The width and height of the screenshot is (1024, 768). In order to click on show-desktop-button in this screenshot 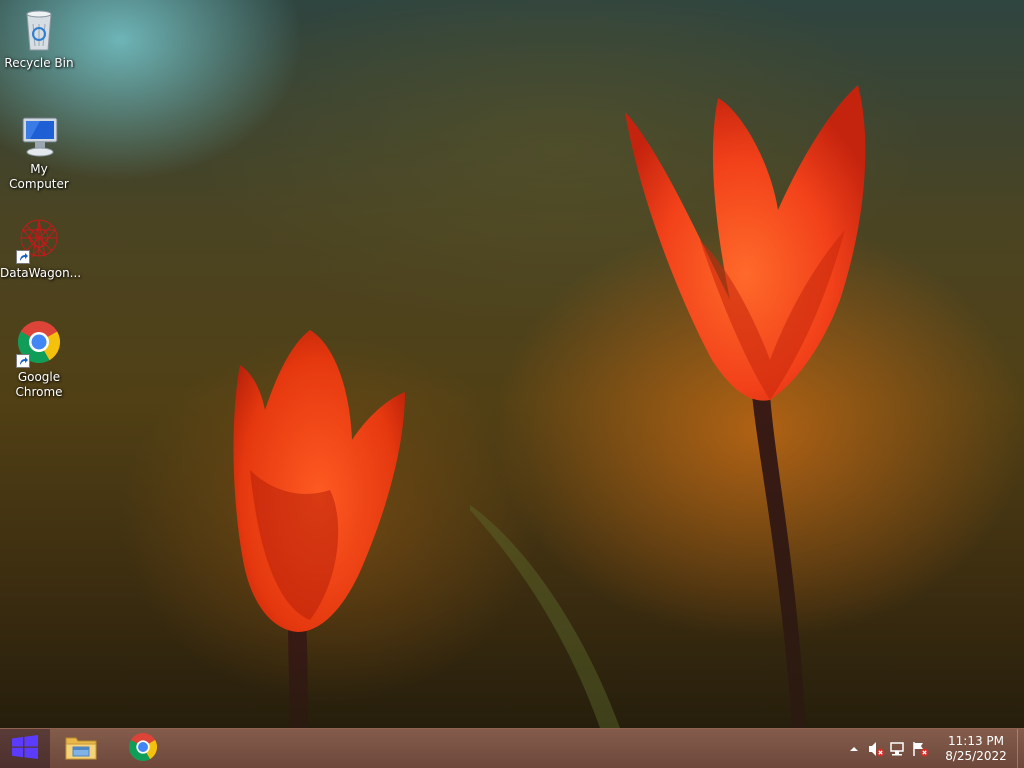, I will do `click(1020, 748)`.